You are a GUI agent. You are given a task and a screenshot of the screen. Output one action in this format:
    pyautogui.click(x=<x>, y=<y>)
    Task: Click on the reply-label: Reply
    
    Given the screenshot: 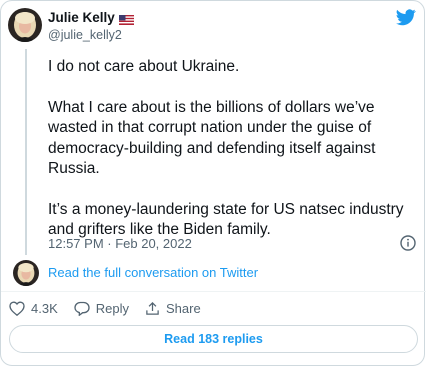 What is the action you would take?
    pyautogui.click(x=112, y=308)
    